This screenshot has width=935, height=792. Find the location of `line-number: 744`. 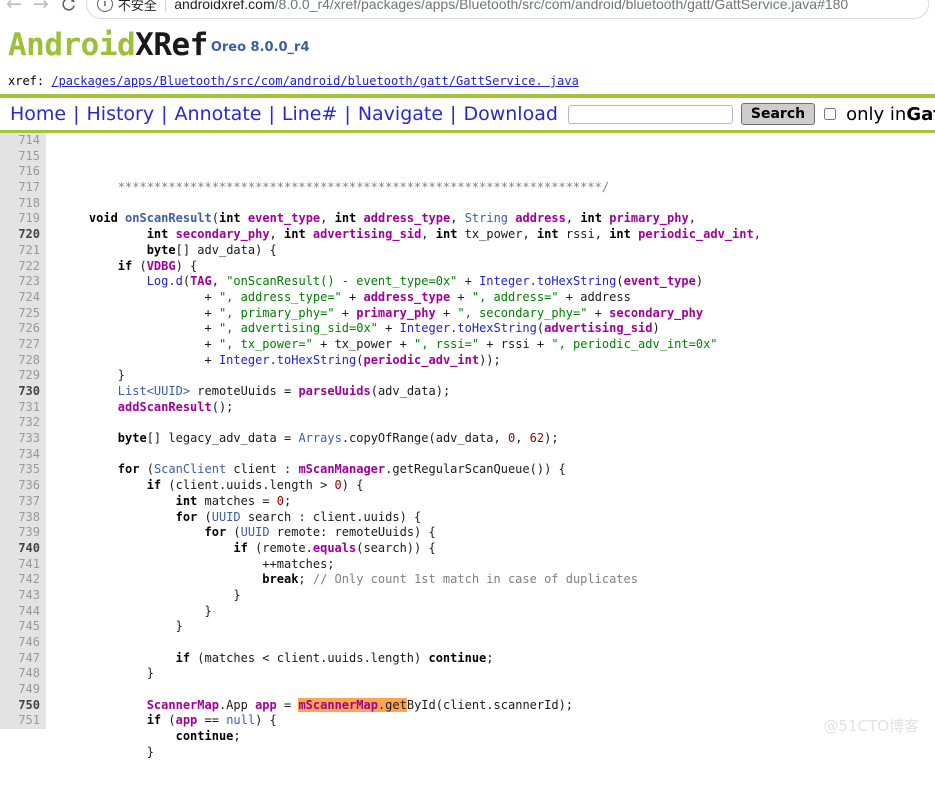

line-number: 744 is located at coordinates (20, 612).